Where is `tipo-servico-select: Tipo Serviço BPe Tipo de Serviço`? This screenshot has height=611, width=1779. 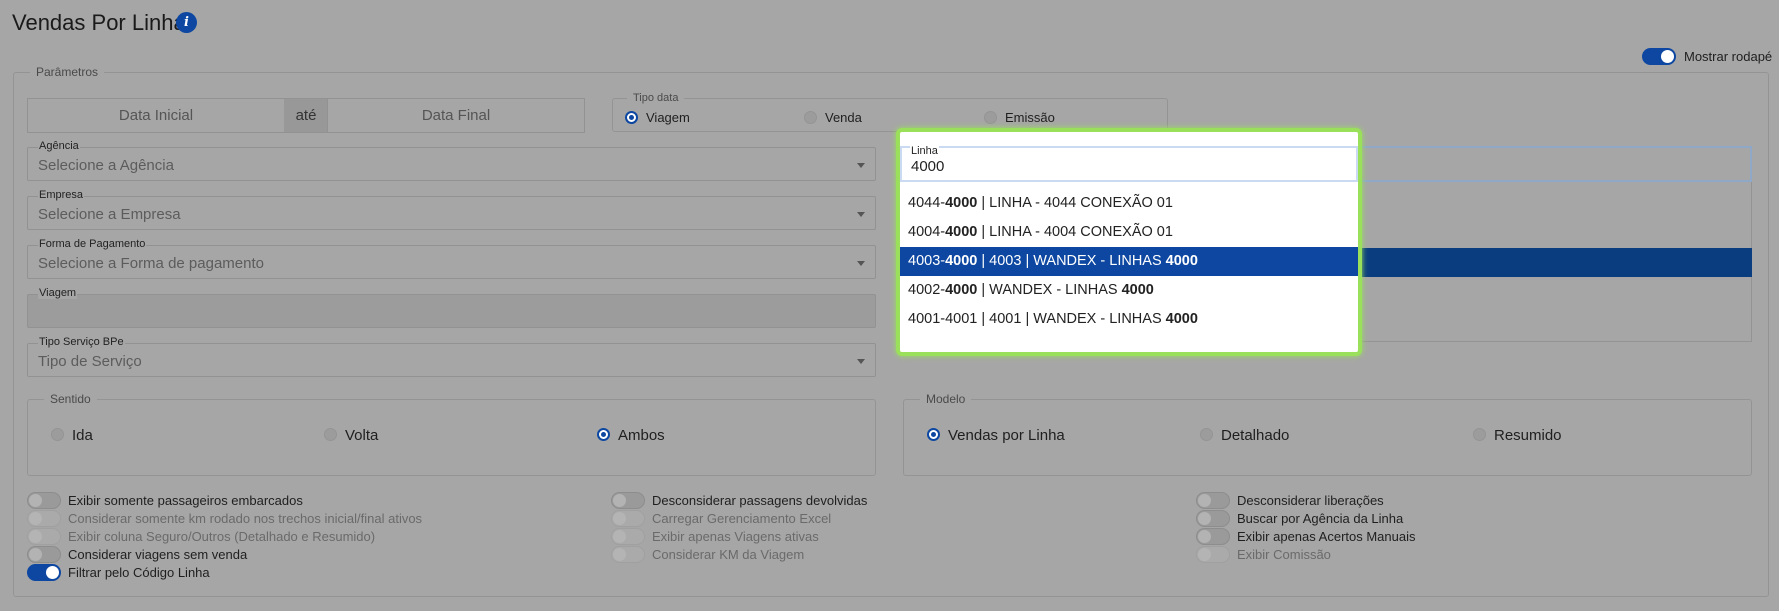
tipo-servico-select: Tipo Serviço BPe Tipo de Serviço is located at coordinates (451, 356).